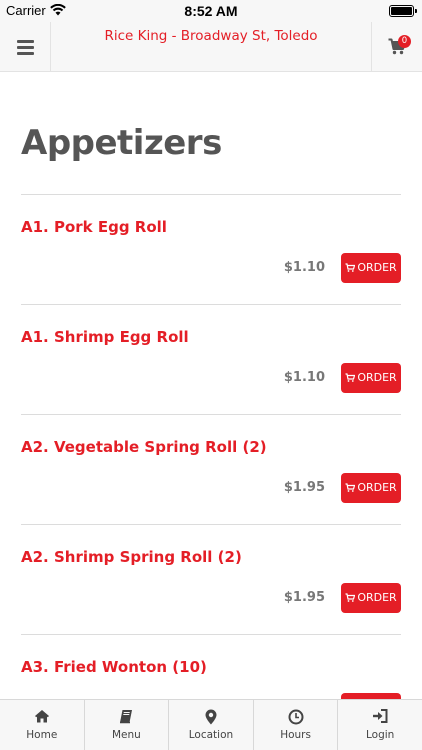 The width and height of the screenshot is (422, 750). Describe the element at coordinates (211, 717) in the screenshot. I see `map-pin-icon` at that location.